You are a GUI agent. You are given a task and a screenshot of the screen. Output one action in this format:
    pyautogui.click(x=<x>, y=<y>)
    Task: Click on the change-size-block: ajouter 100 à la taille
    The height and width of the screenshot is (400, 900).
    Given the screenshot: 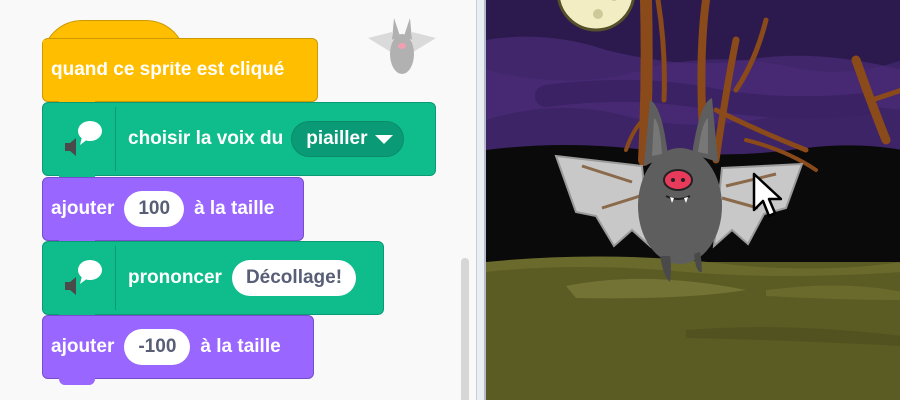 What is the action you would take?
    pyautogui.click(x=173, y=212)
    